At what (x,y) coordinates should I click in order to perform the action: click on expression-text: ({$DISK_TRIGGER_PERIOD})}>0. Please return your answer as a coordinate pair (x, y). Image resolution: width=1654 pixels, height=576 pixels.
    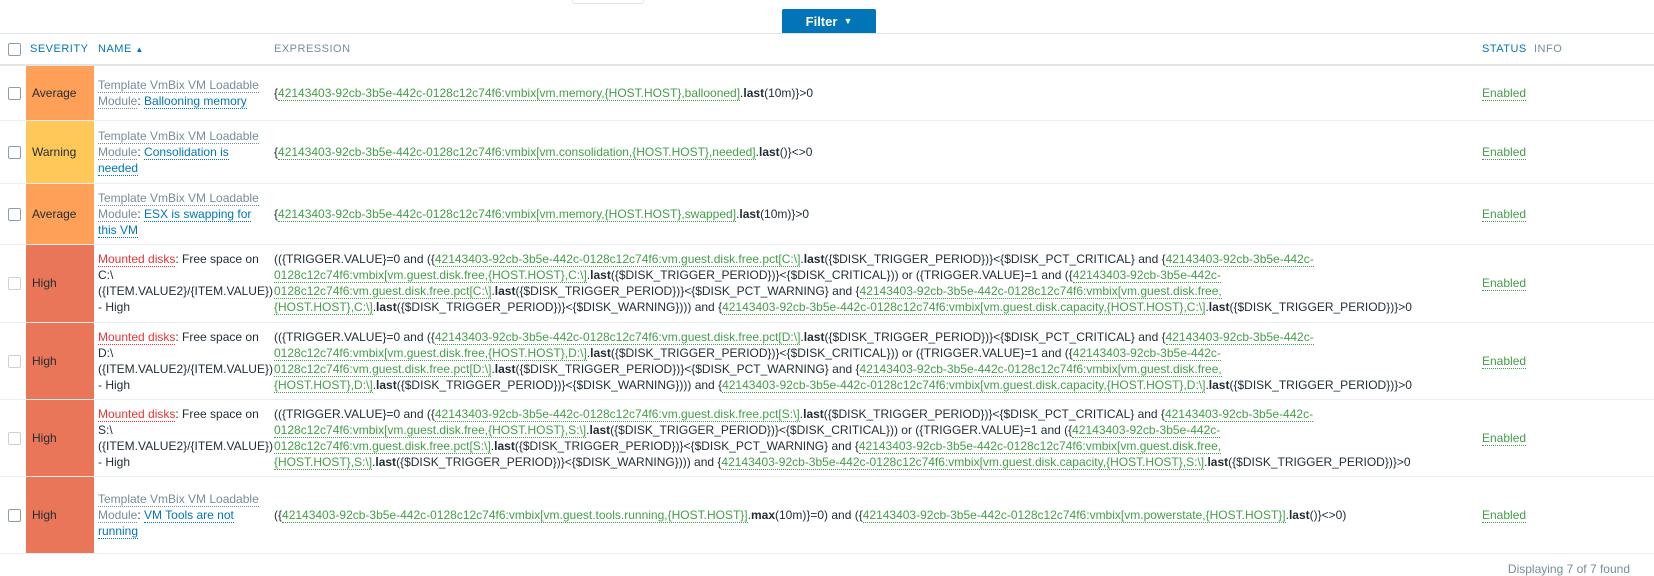
    Looking at the image, I should click on (1320, 307).